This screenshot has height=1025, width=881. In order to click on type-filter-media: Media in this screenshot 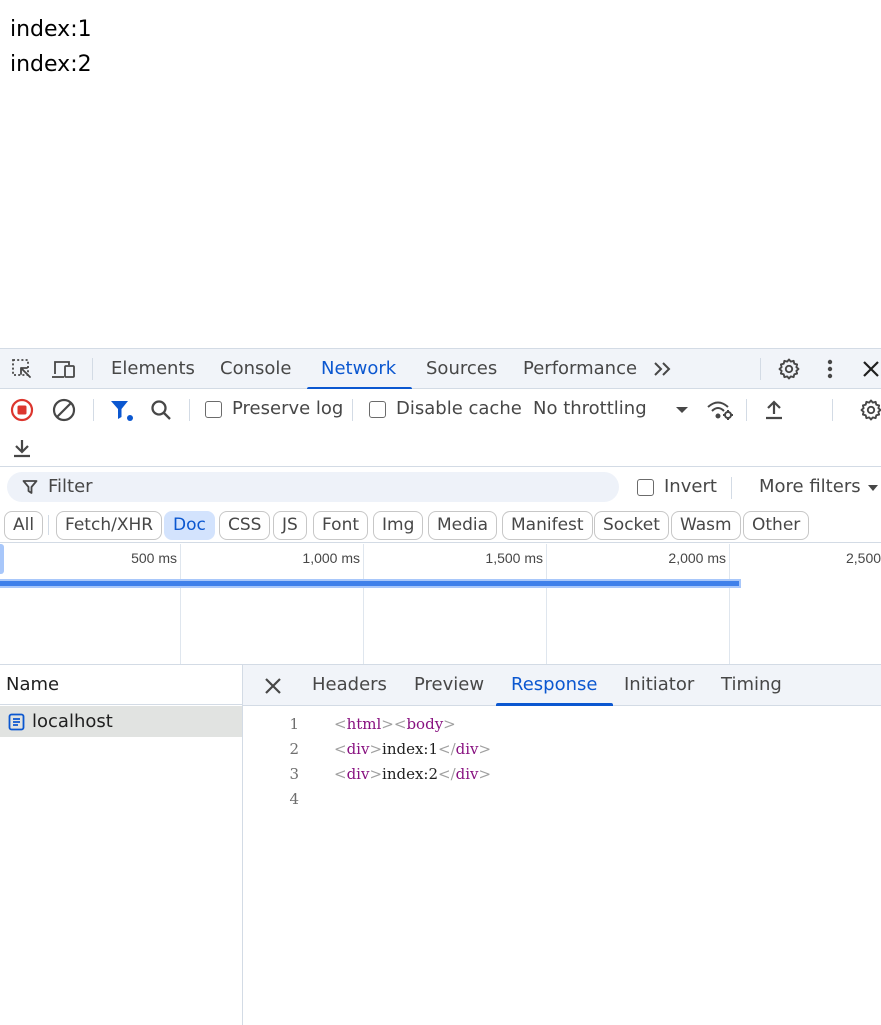, I will do `click(463, 525)`.